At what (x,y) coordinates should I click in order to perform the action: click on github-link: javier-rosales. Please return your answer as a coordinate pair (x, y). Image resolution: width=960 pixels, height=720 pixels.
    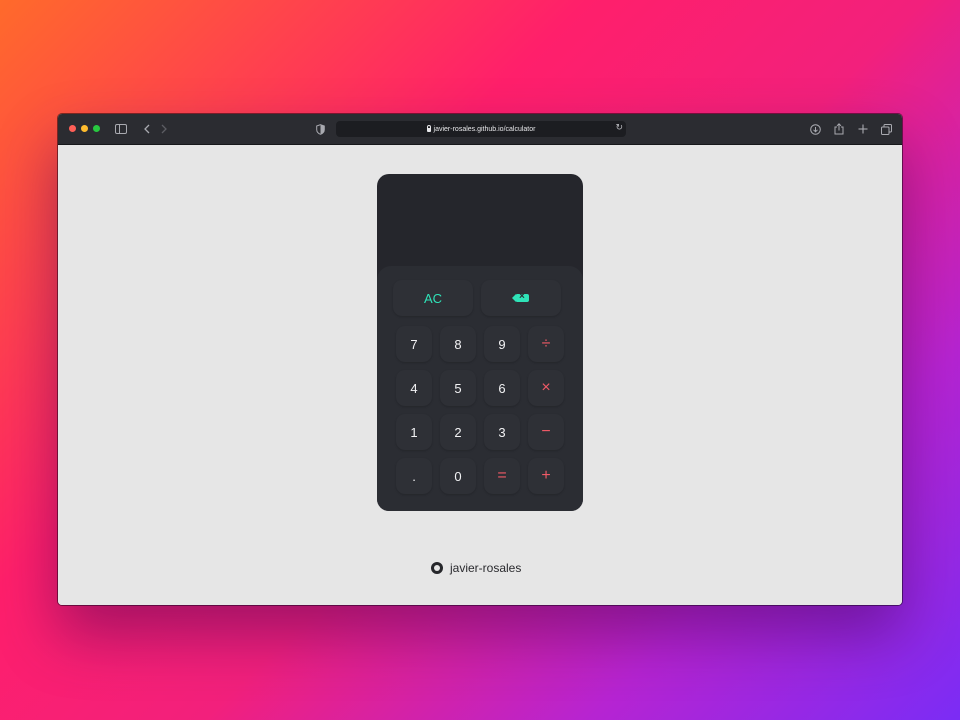
    Looking at the image, I should click on (476, 568).